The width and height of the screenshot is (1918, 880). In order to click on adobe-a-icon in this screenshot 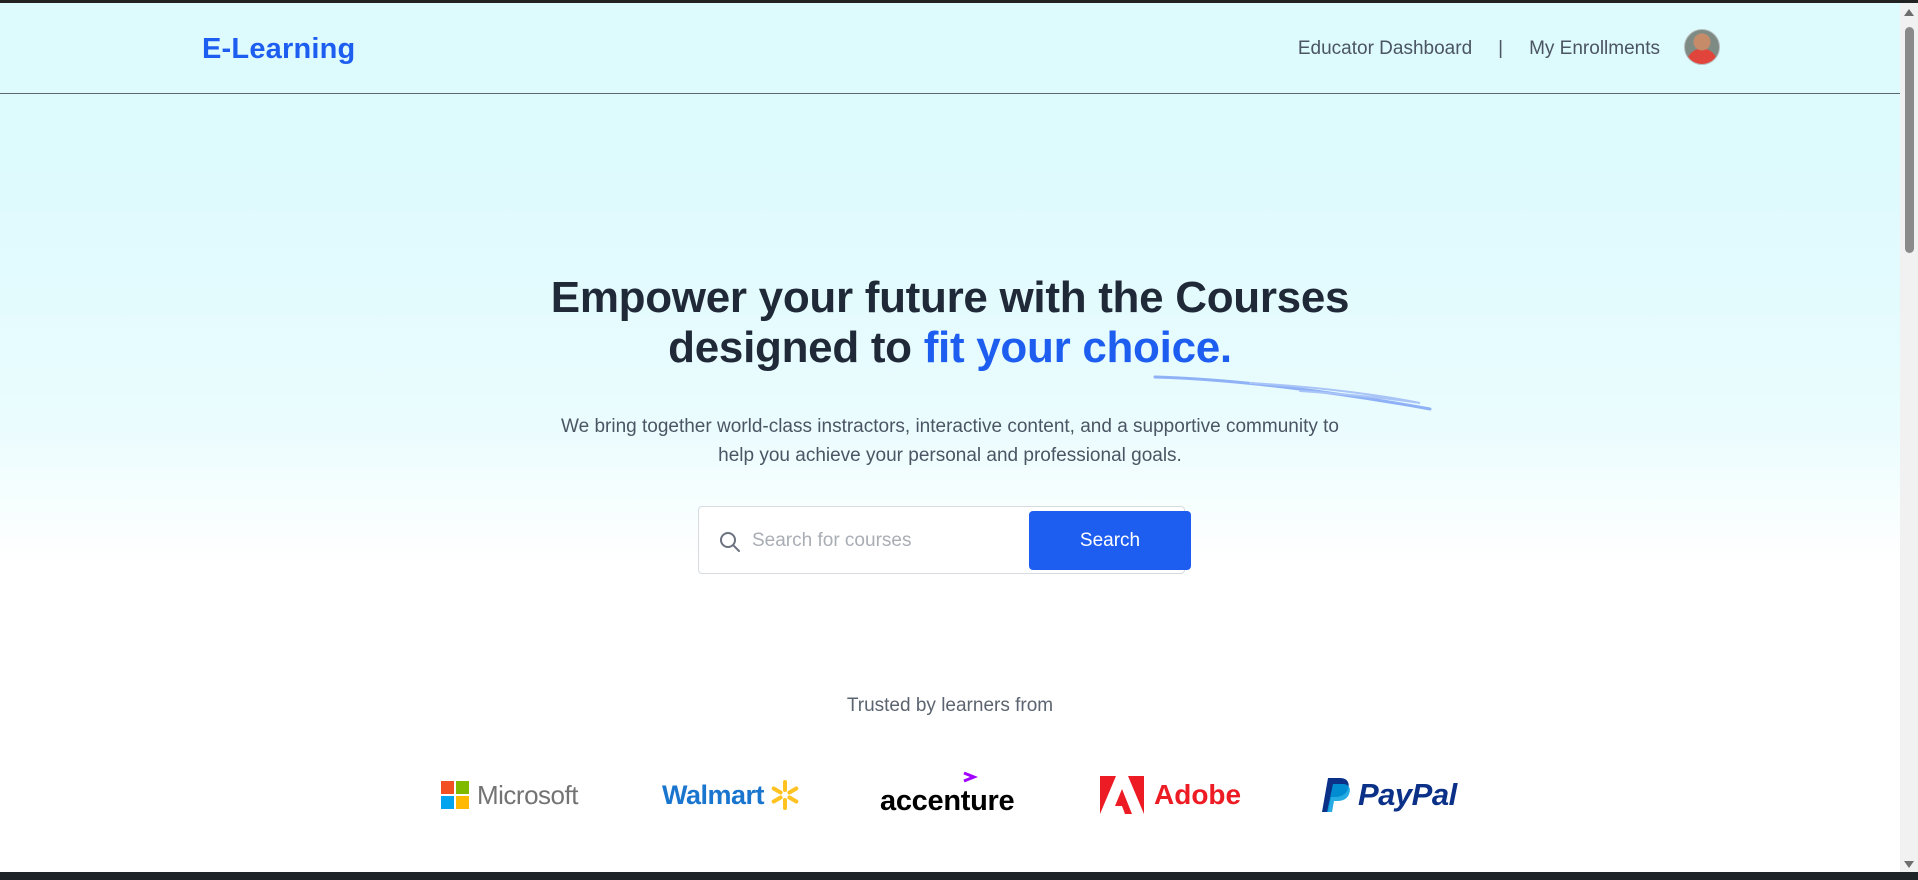, I will do `click(1122, 795)`.